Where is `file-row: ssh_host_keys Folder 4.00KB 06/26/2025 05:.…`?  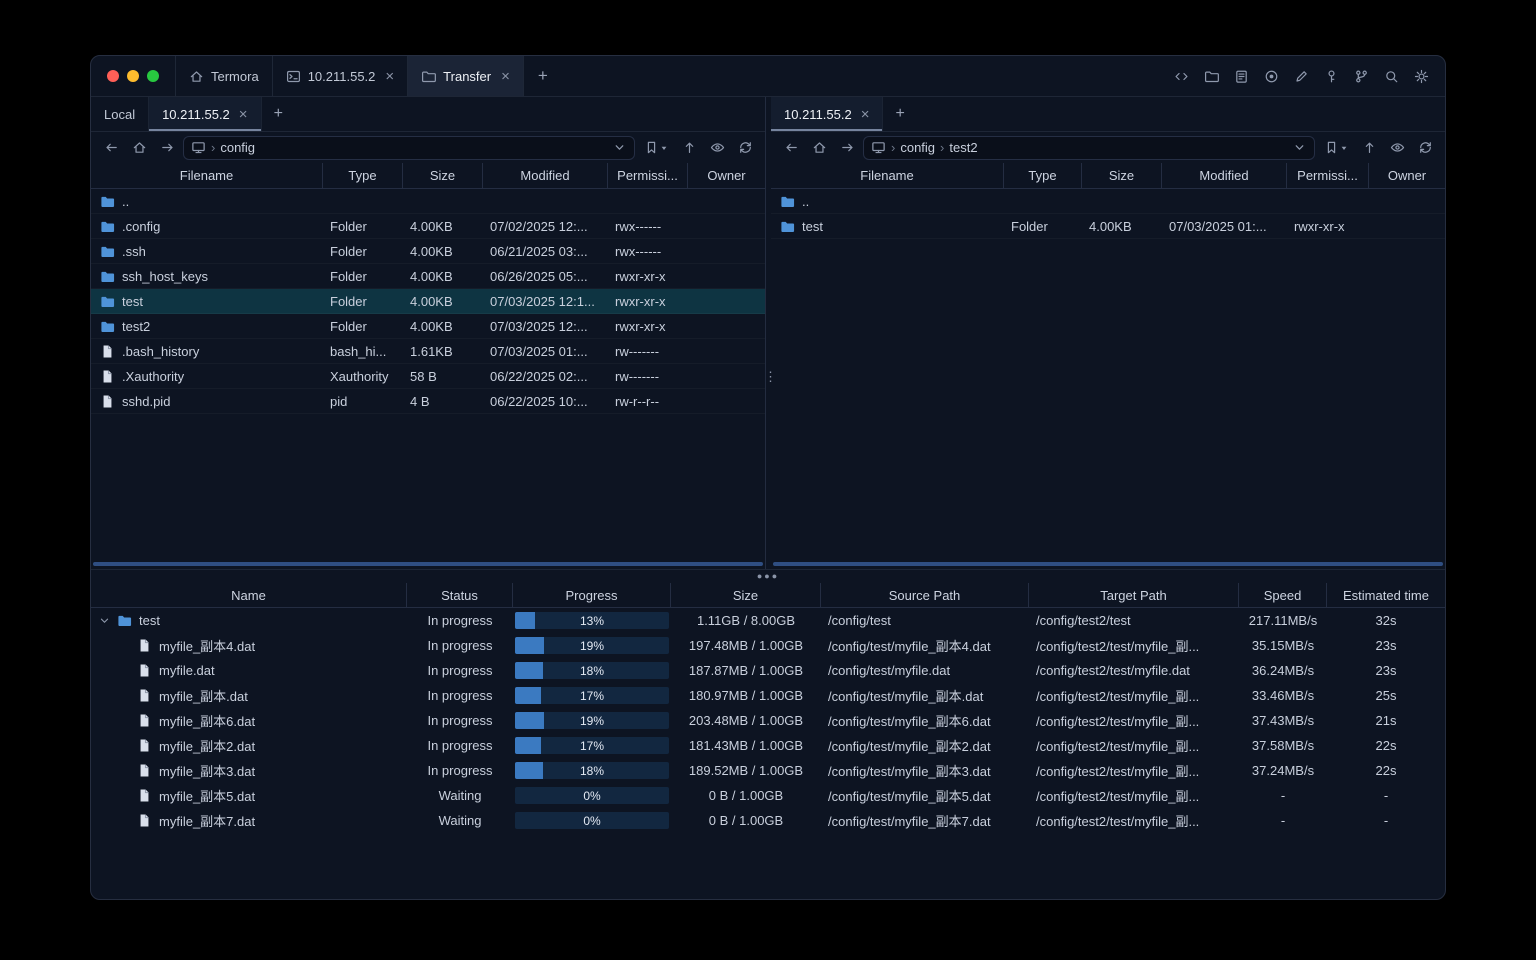
file-row: ssh_host_keys Folder 4.00KB 06/26/2025 05:.… is located at coordinates (428, 276).